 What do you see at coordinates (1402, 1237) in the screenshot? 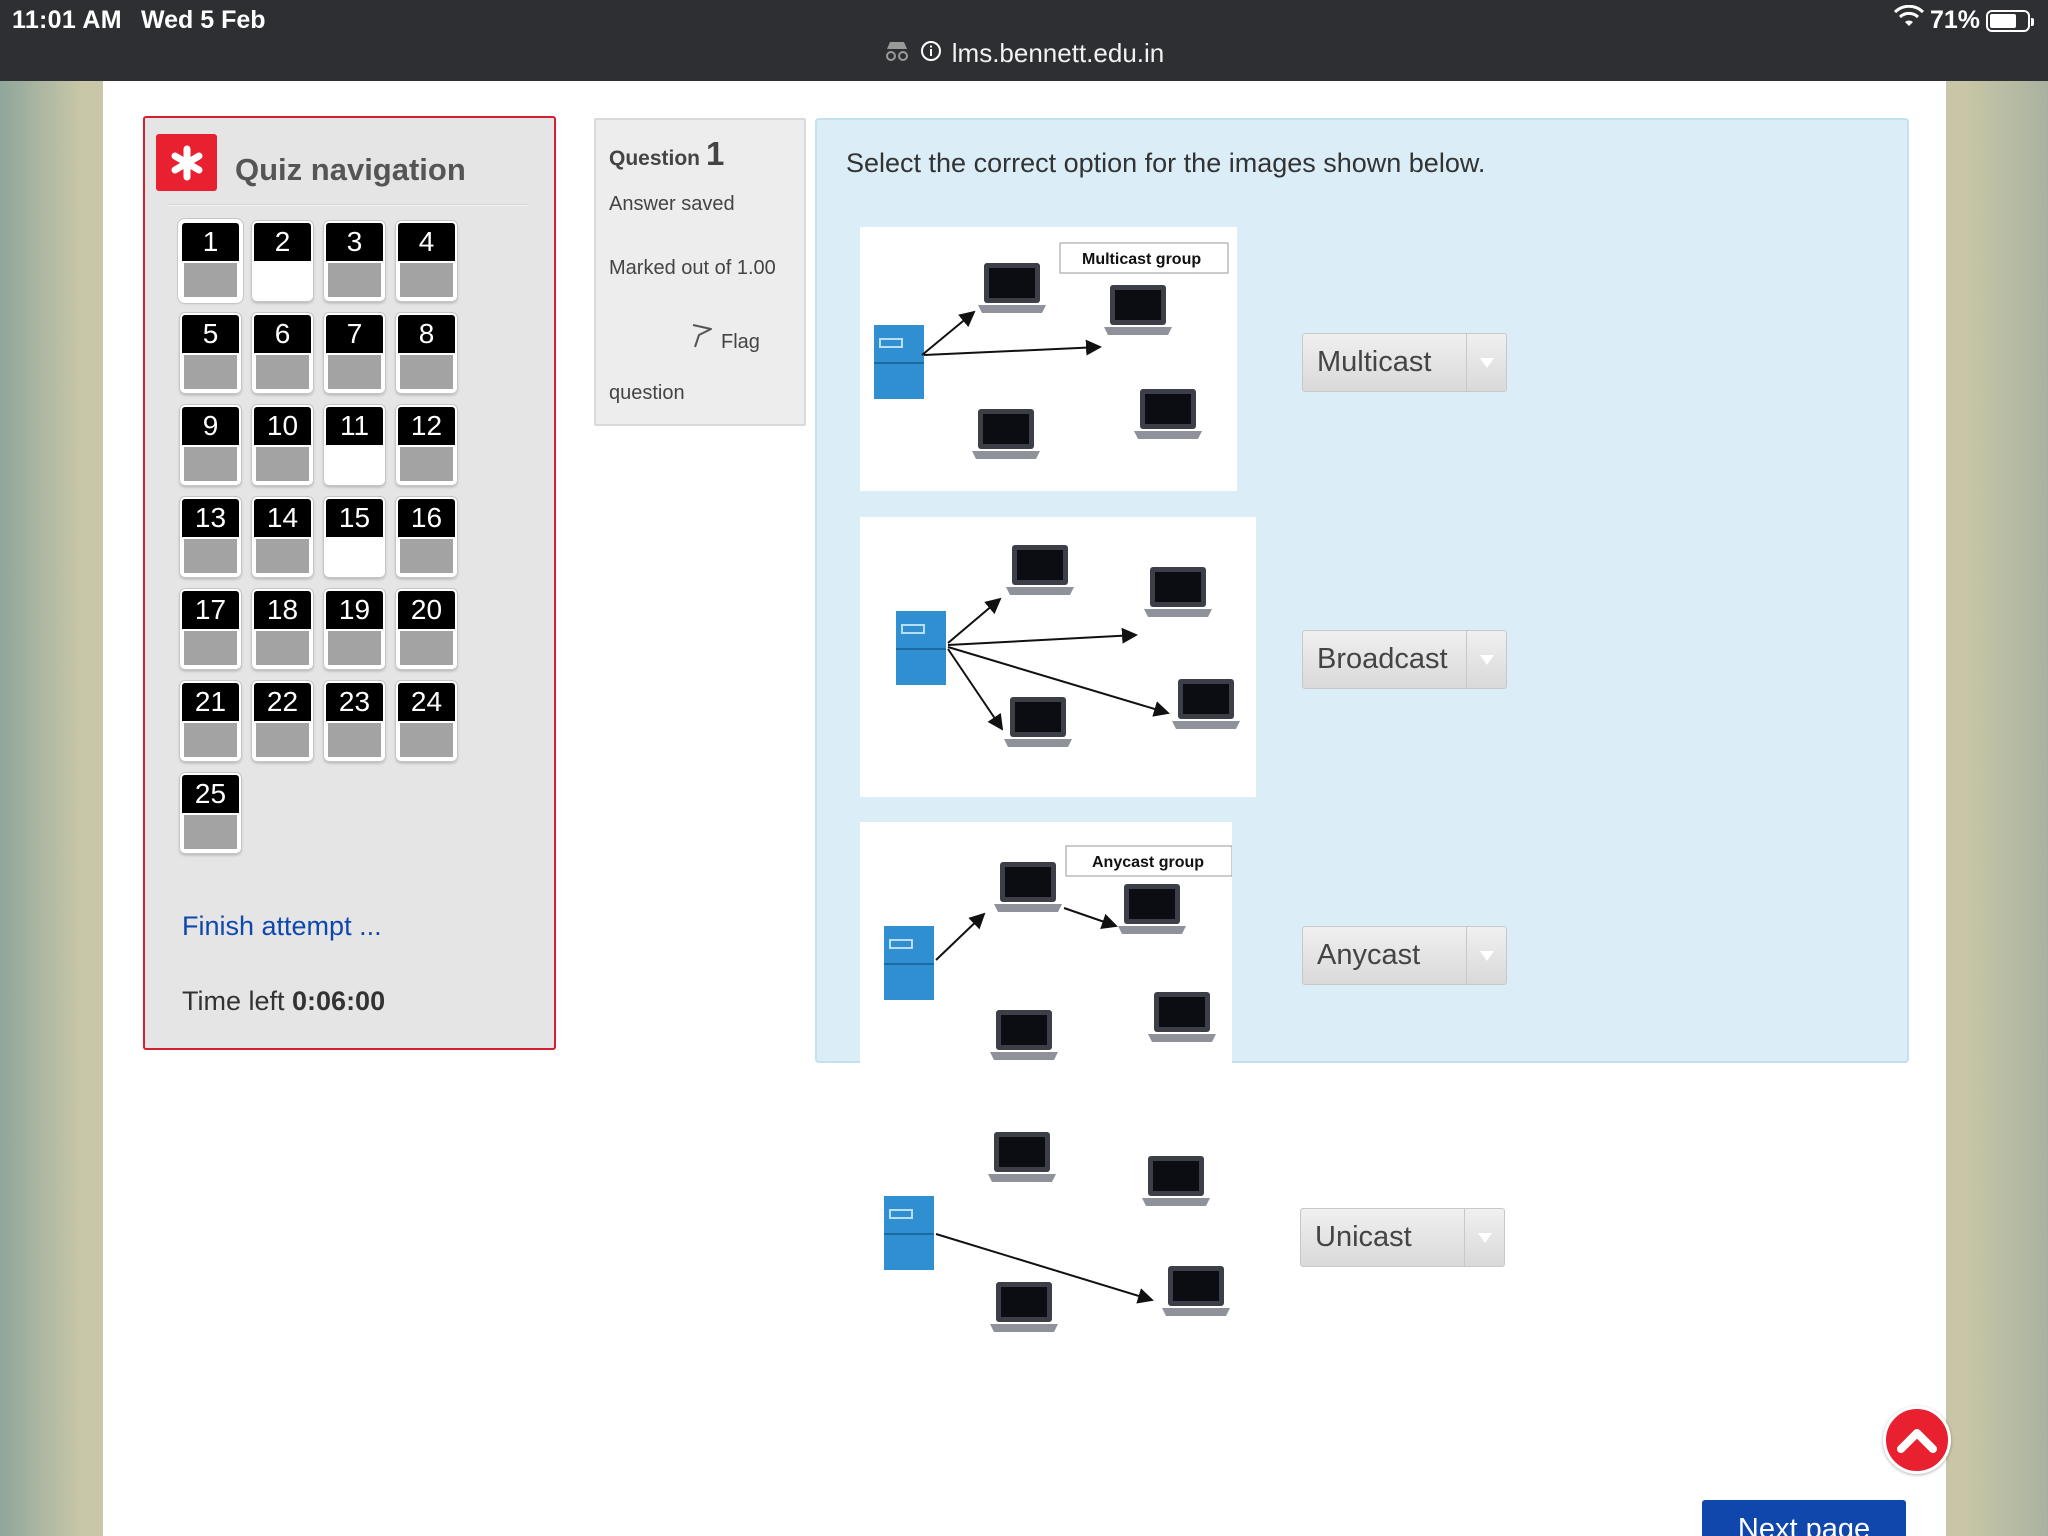
I see `answer-select-4: Unicast` at bounding box center [1402, 1237].